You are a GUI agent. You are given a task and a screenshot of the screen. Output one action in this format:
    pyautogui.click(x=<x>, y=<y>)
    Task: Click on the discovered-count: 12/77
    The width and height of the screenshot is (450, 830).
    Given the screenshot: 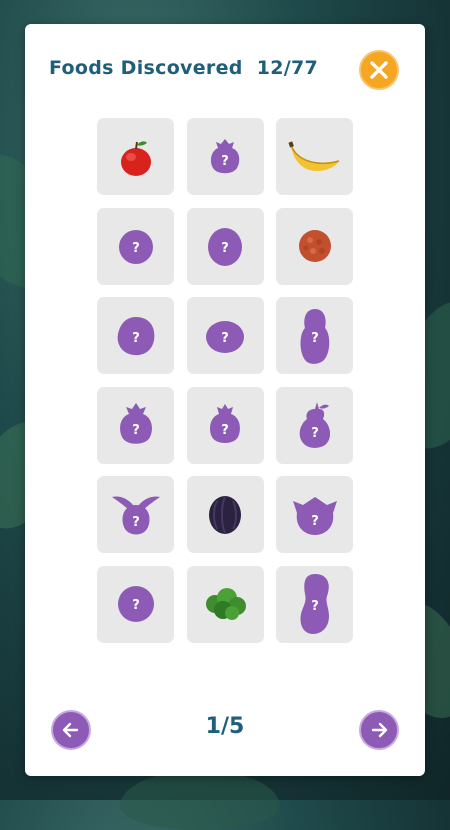 What is the action you would take?
    pyautogui.click(x=287, y=68)
    